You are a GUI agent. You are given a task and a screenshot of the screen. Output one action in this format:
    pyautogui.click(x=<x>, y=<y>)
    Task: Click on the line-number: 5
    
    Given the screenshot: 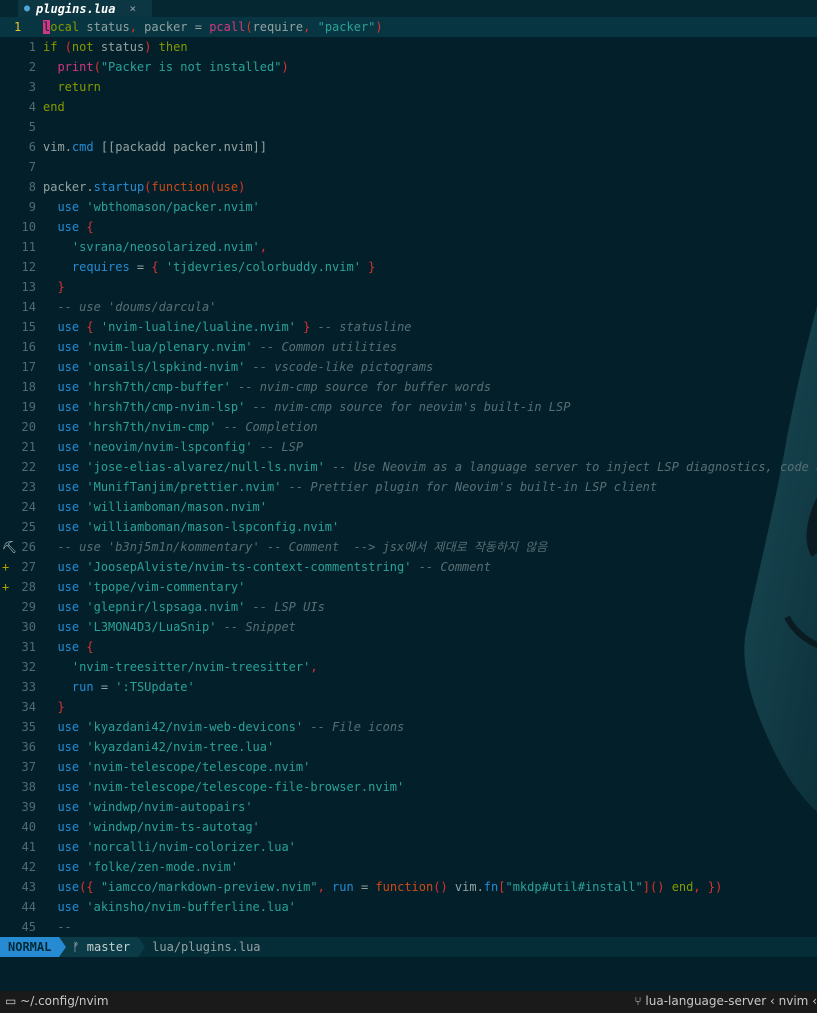 What is the action you would take?
    pyautogui.click(x=32, y=127)
    